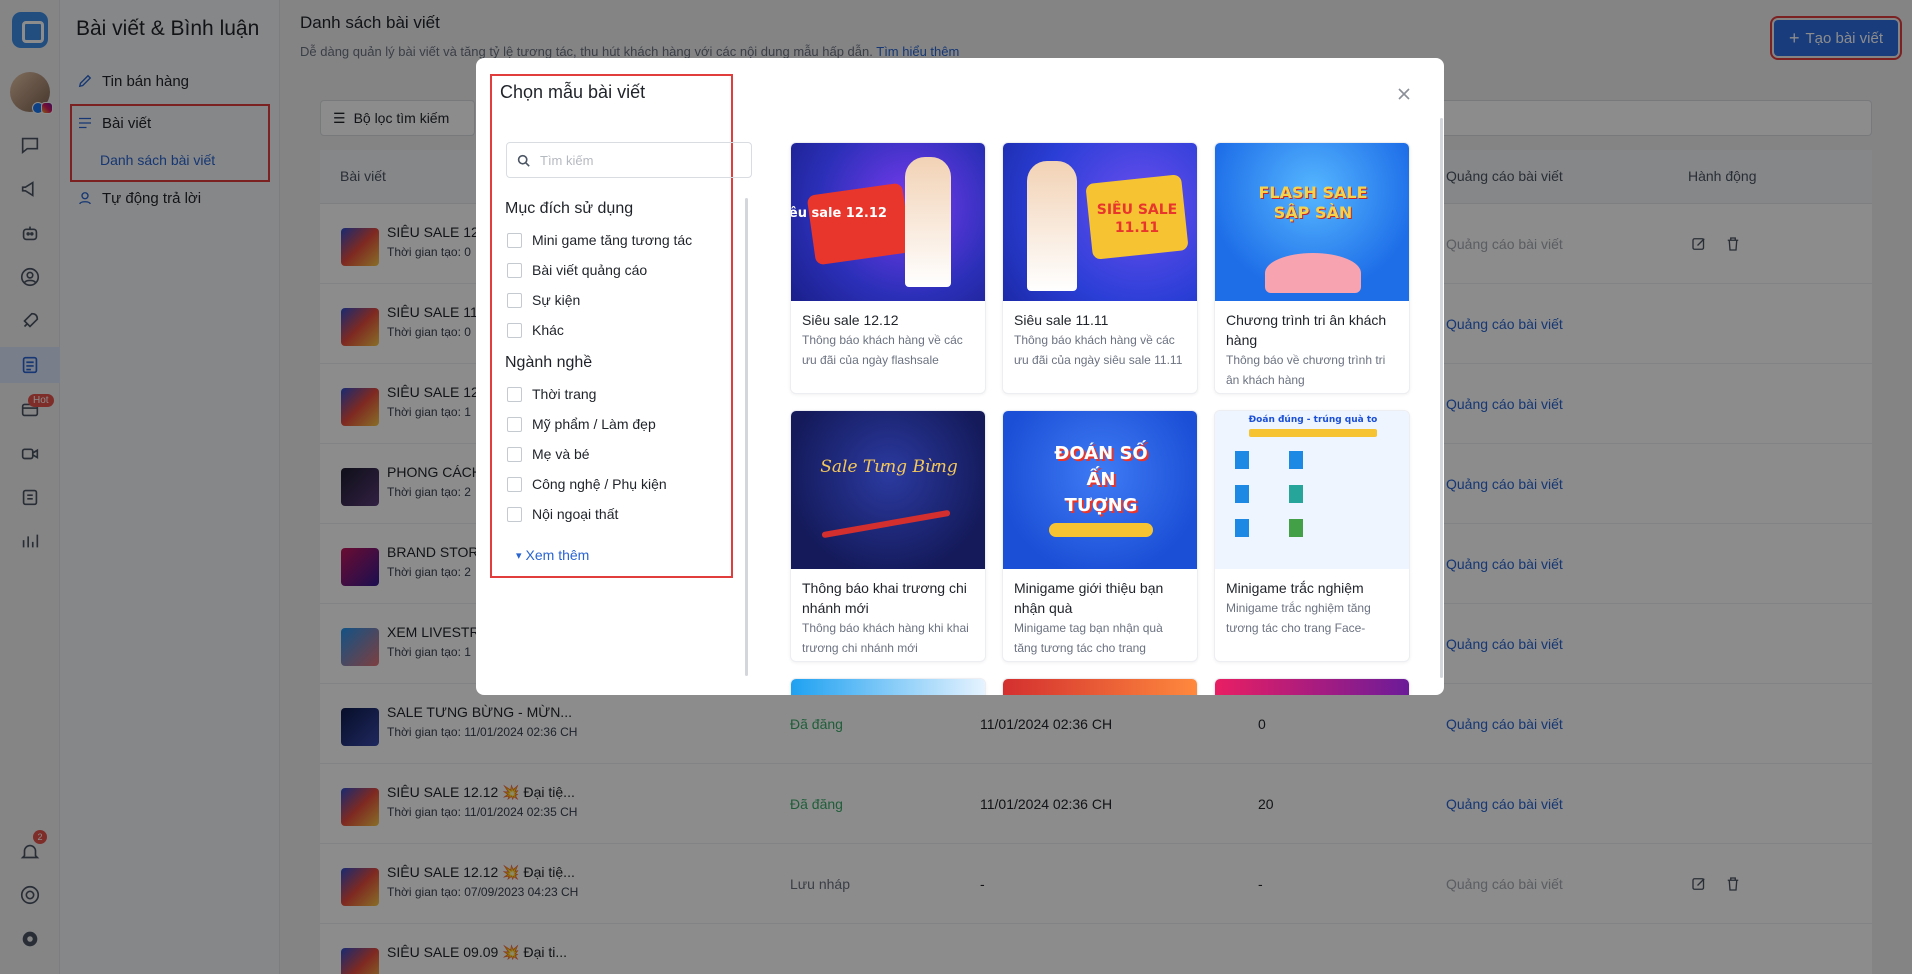 The width and height of the screenshot is (1912, 974). I want to click on see-more-link: ▾ Xem thêm, so click(552, 555).